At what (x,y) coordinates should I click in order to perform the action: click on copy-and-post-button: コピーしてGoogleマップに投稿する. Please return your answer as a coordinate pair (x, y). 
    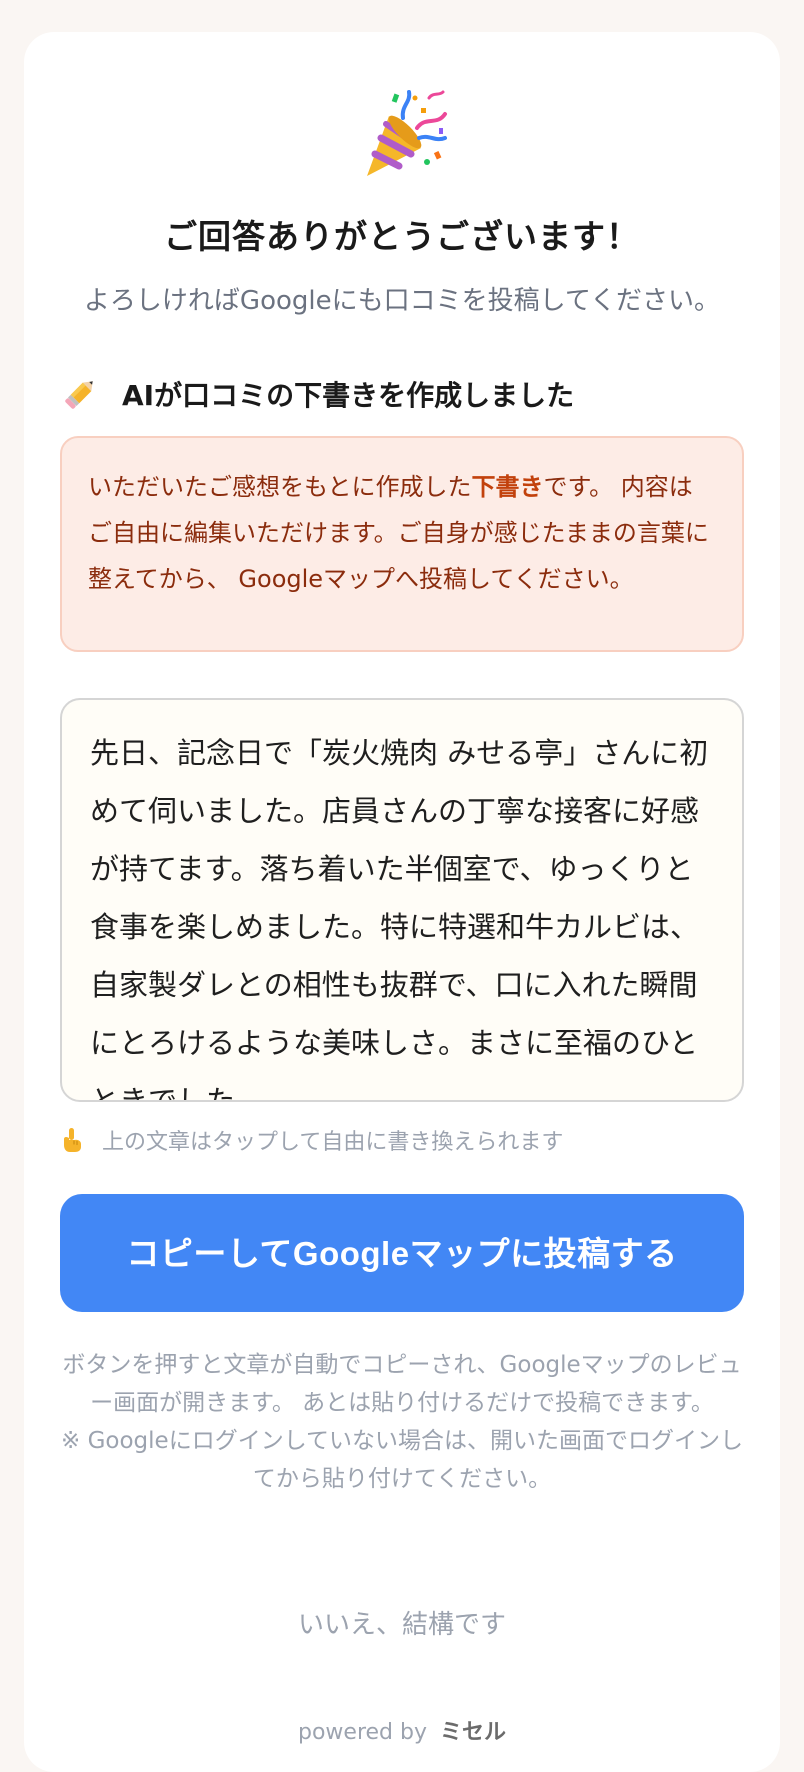
    Looking at the image, I should click on (402, 1253).